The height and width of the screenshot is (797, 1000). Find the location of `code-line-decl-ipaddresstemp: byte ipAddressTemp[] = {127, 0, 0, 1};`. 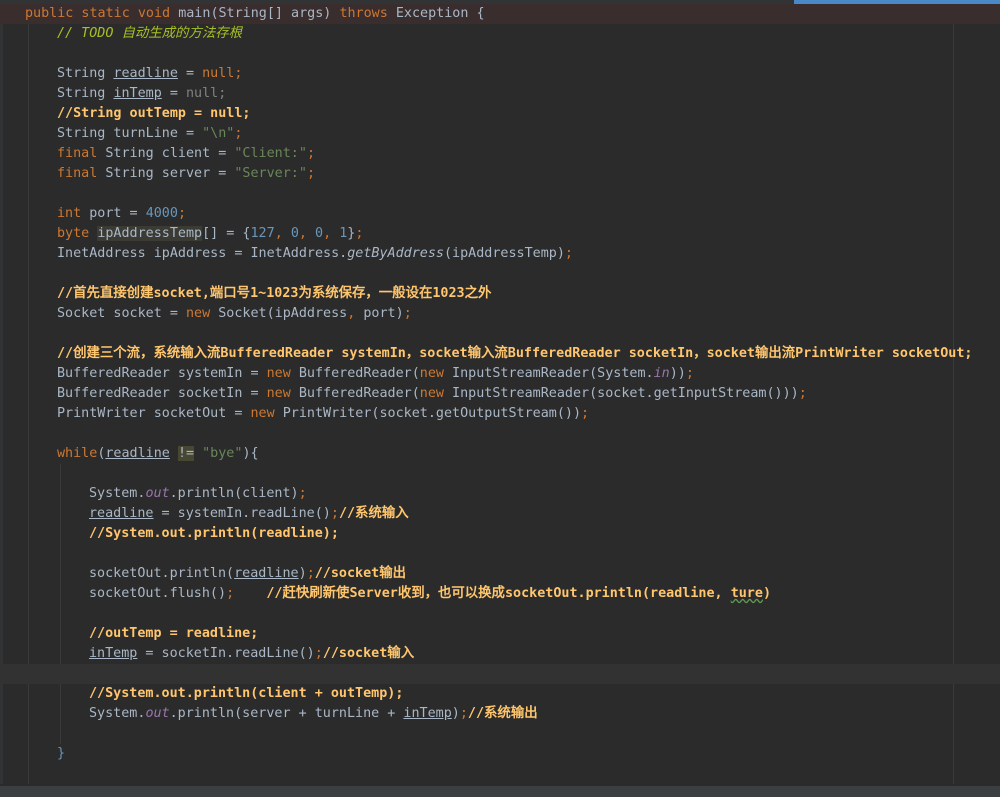

code-line-decl-ipaddresstemp: byte ipAddressTemp[] = {127, 0, 0, 1}; is located at coordinates (500, 234).